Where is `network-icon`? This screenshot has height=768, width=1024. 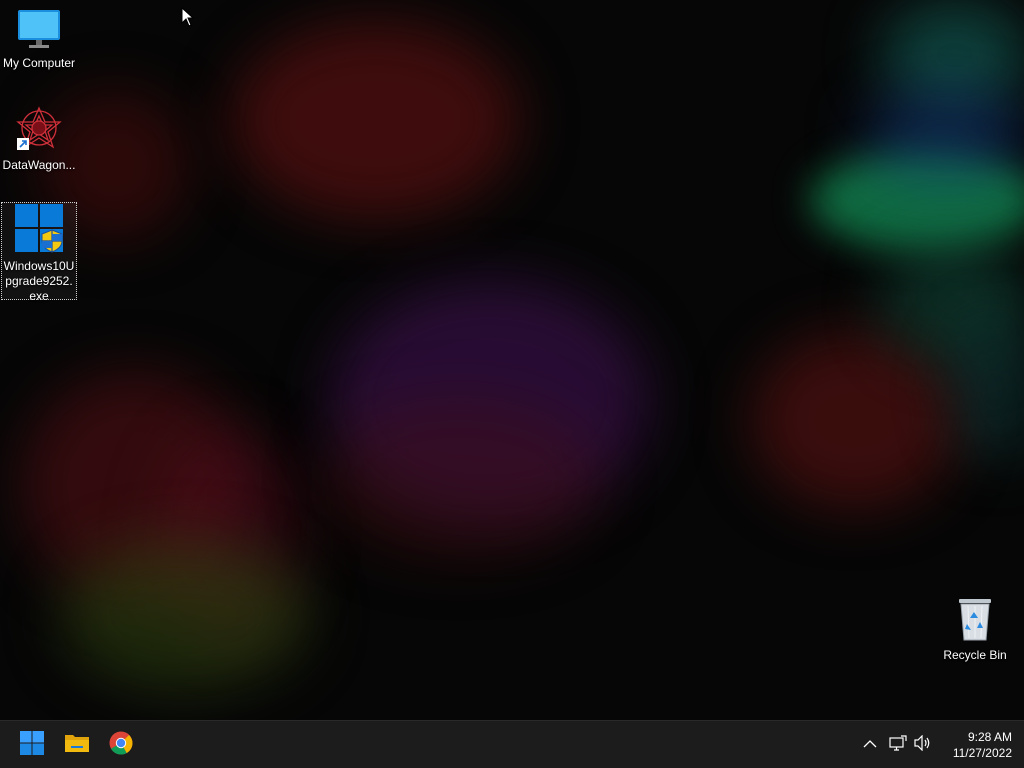
network-icon is located at coordinates (898, 745).